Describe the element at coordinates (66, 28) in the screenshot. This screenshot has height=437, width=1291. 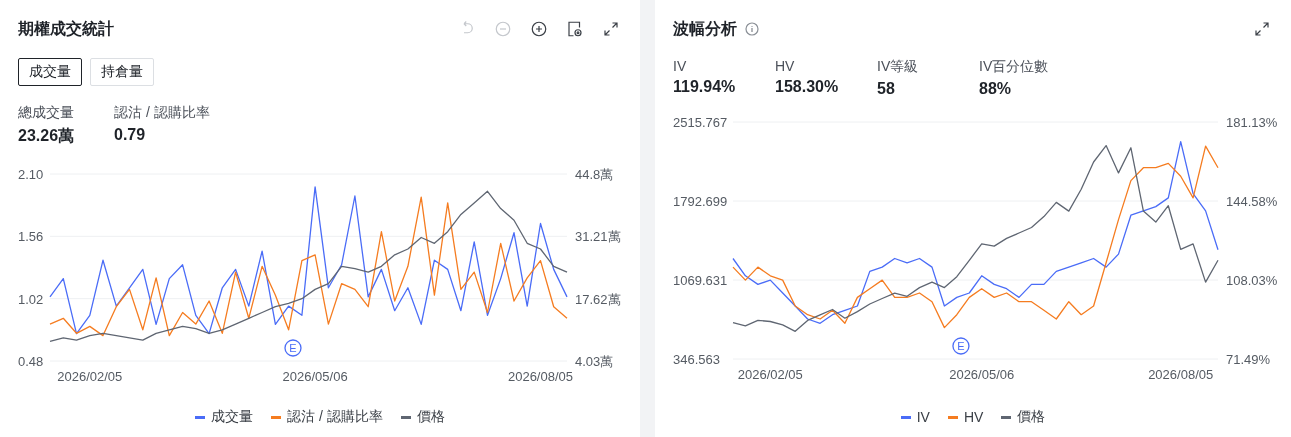
I see `panel-title: 期權成交統計` at that location.